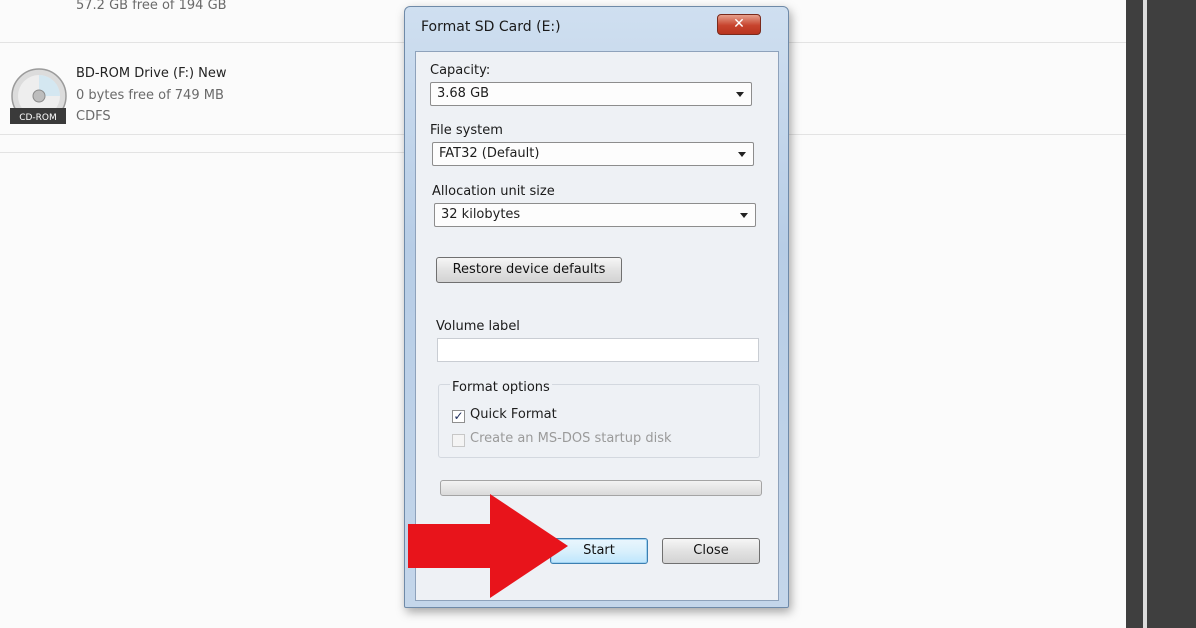  What do you see at coordinates (202, 152) in the screenshot?
I see `divider` at bounding box center [202, 152].